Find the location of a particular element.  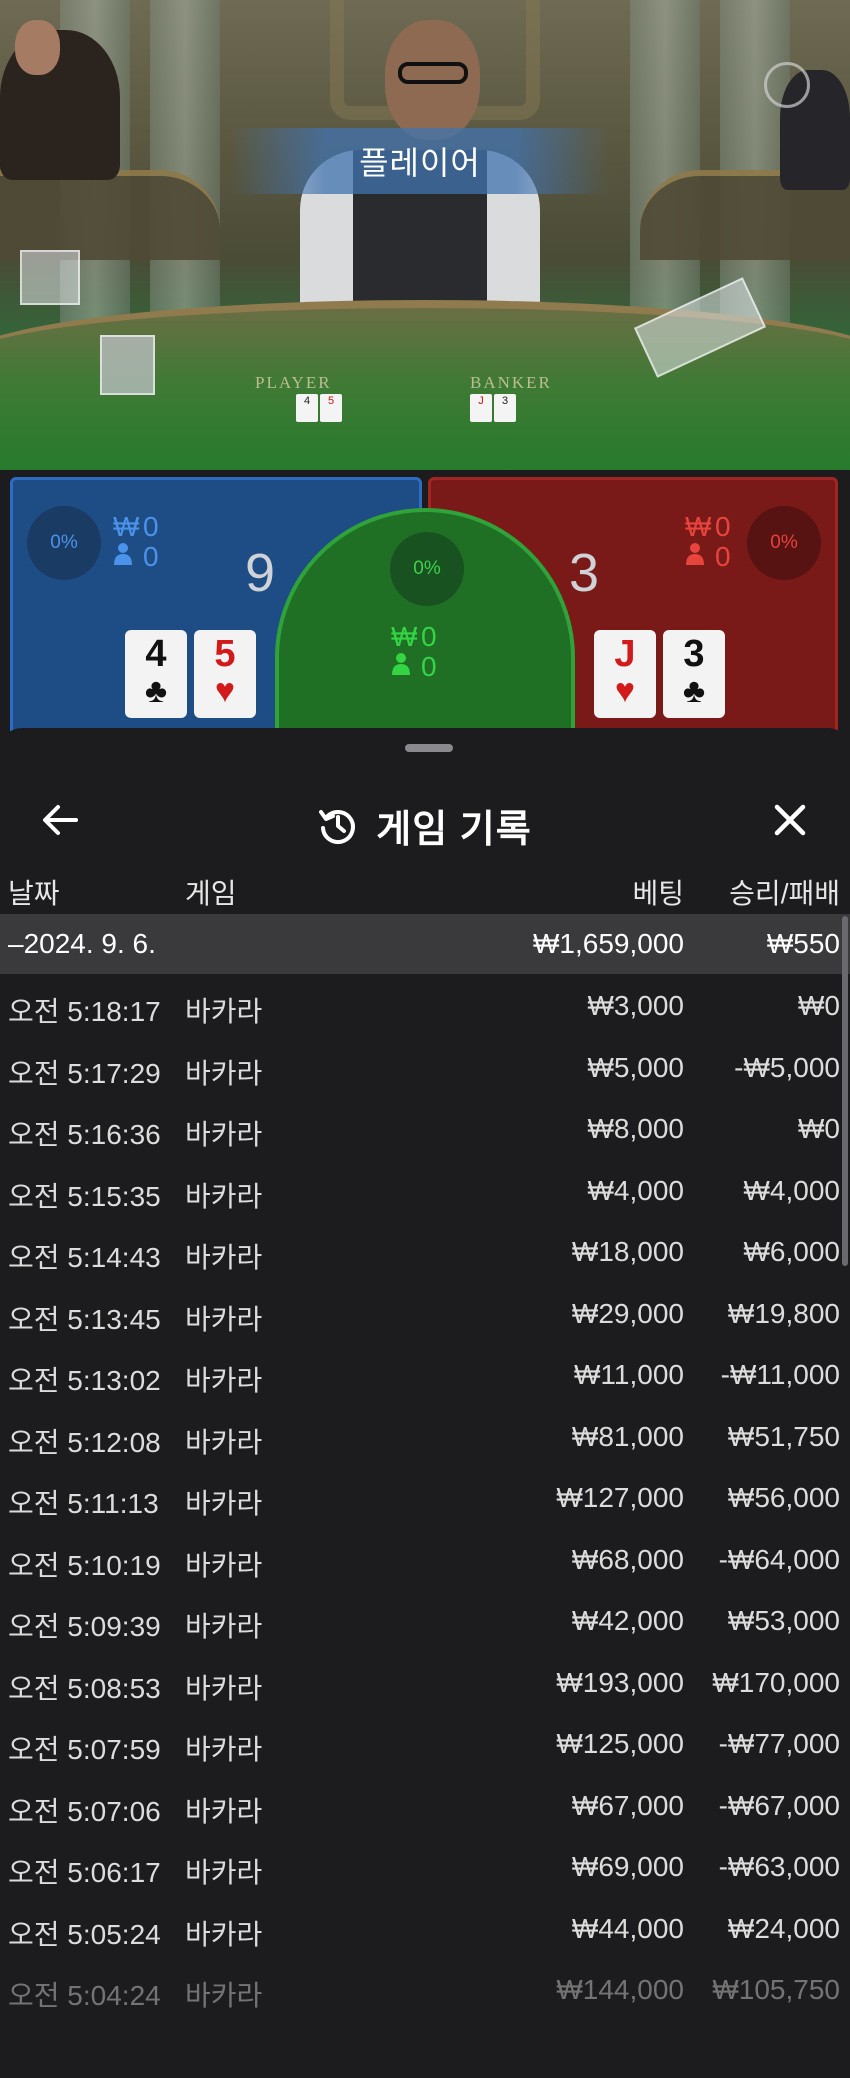

row-time: 오전 5:10:19 is located at coordinates (84, 1565).